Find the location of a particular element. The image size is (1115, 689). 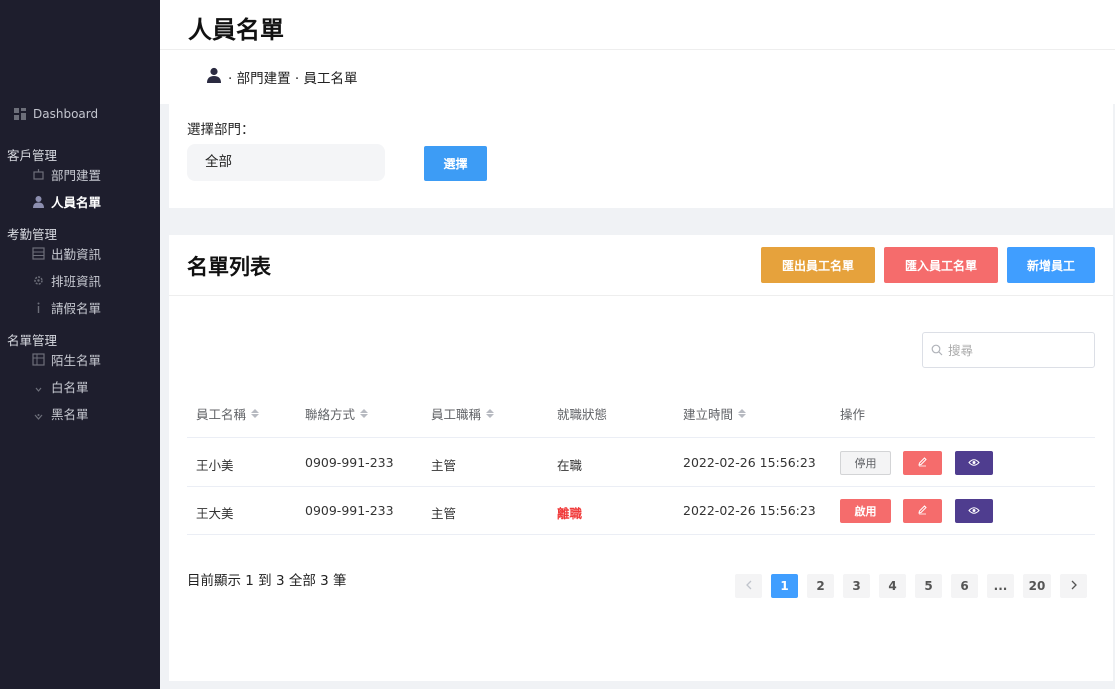

sidebar-item-department: 部門建置 is located at coordinates (66, 174).